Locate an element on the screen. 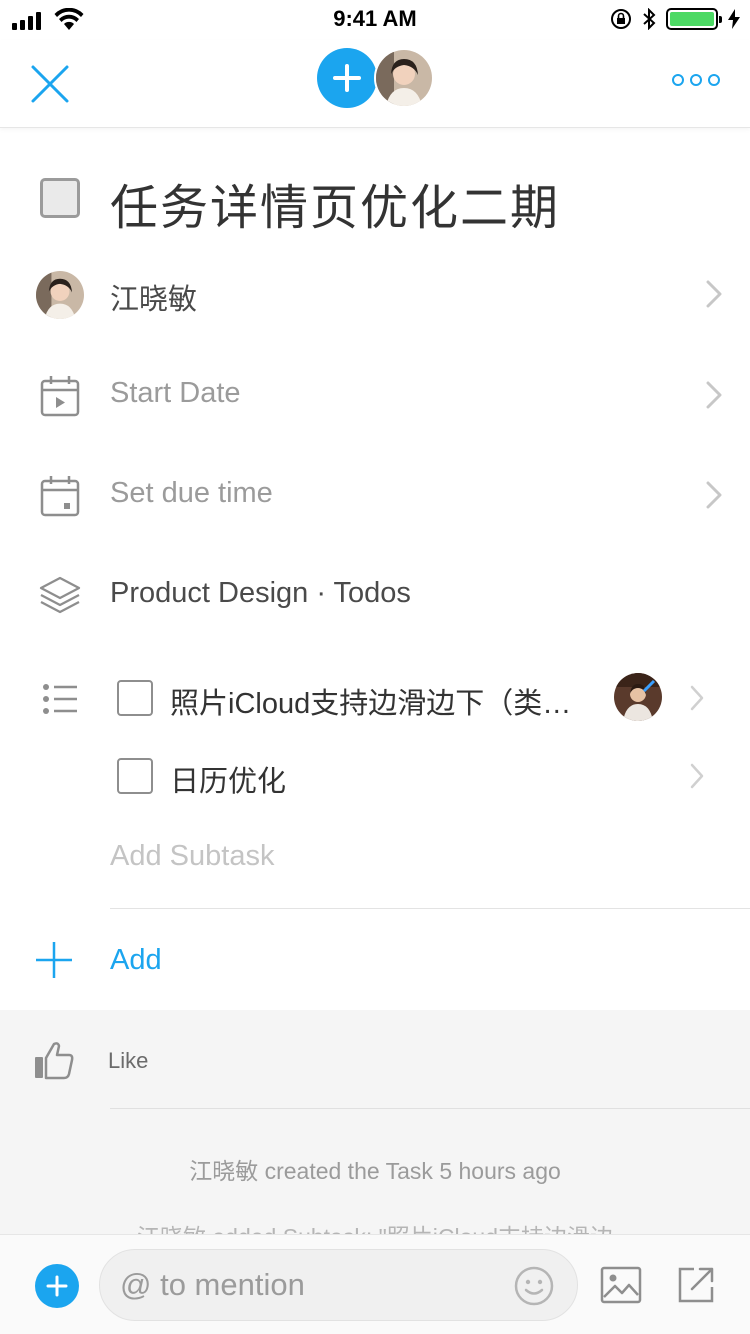 The image size is (750, 1334). comment-composer is located at coordinates (375, 1284).